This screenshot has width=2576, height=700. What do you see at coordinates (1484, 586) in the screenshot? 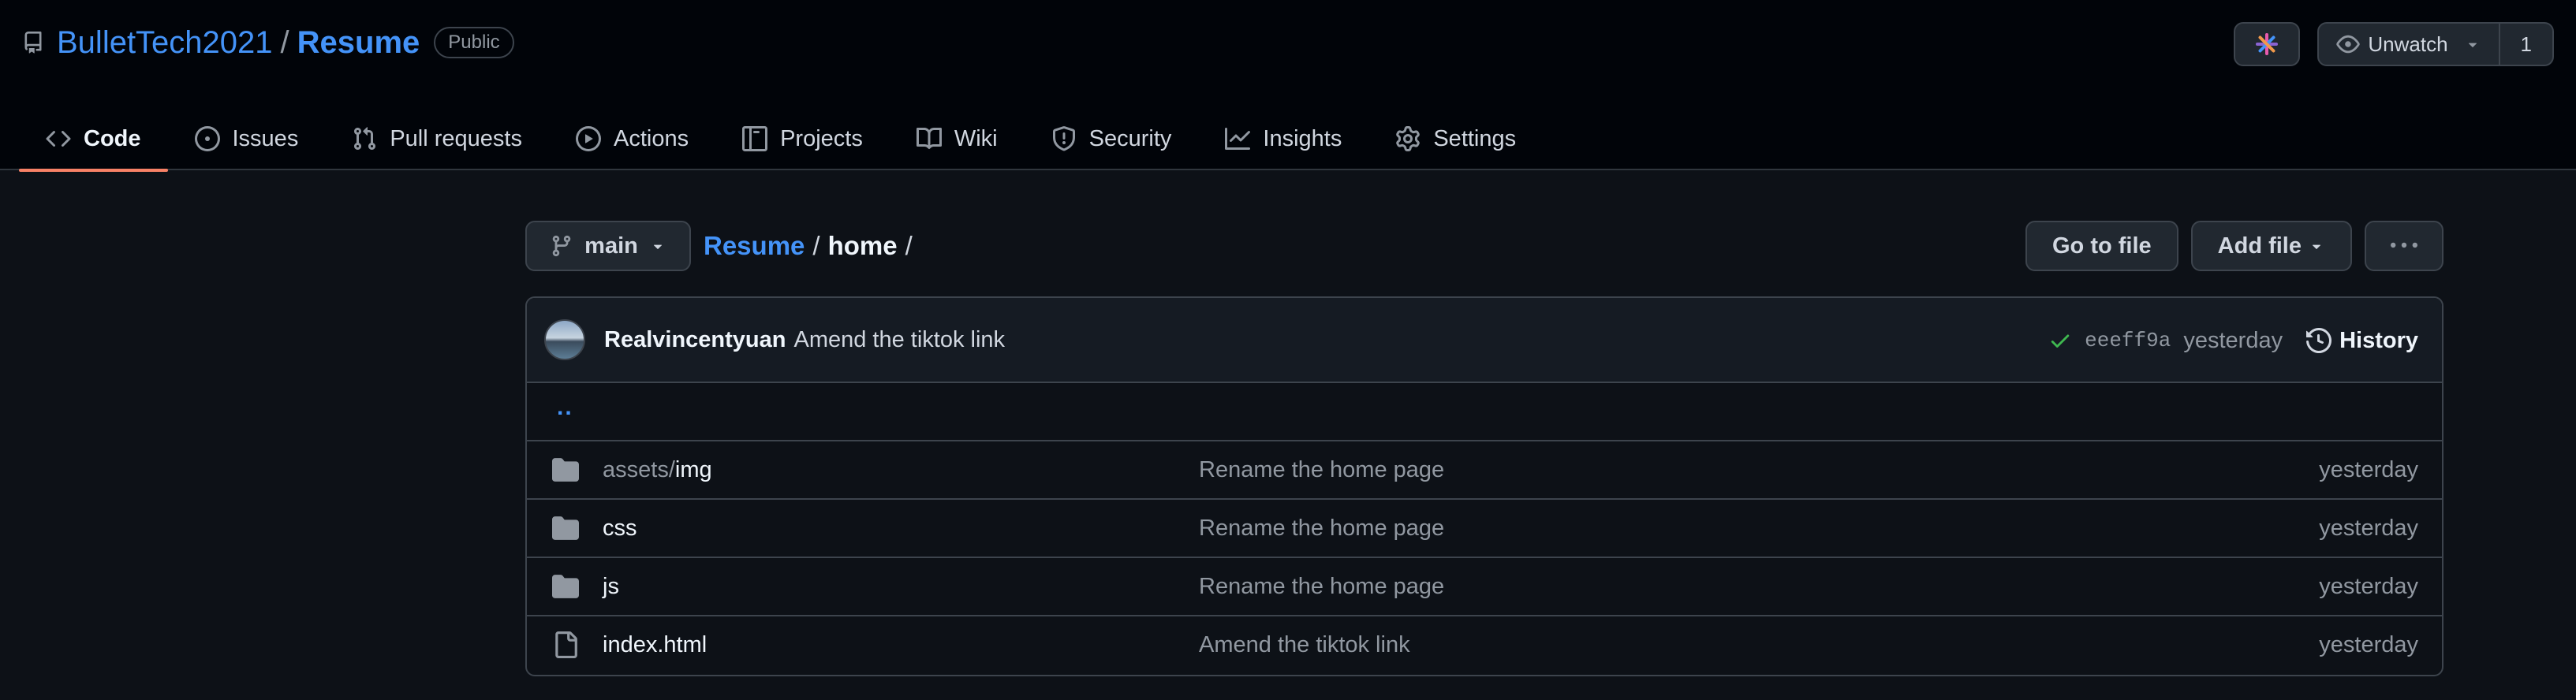
I see `table-row: js Rename the home page yesterday` at bounding box center [1484, 586].